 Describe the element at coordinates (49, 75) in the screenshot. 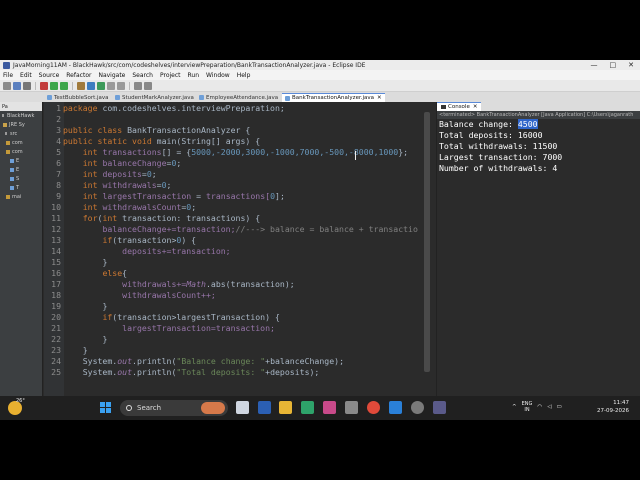

I see `menu-source: Source` at that location.